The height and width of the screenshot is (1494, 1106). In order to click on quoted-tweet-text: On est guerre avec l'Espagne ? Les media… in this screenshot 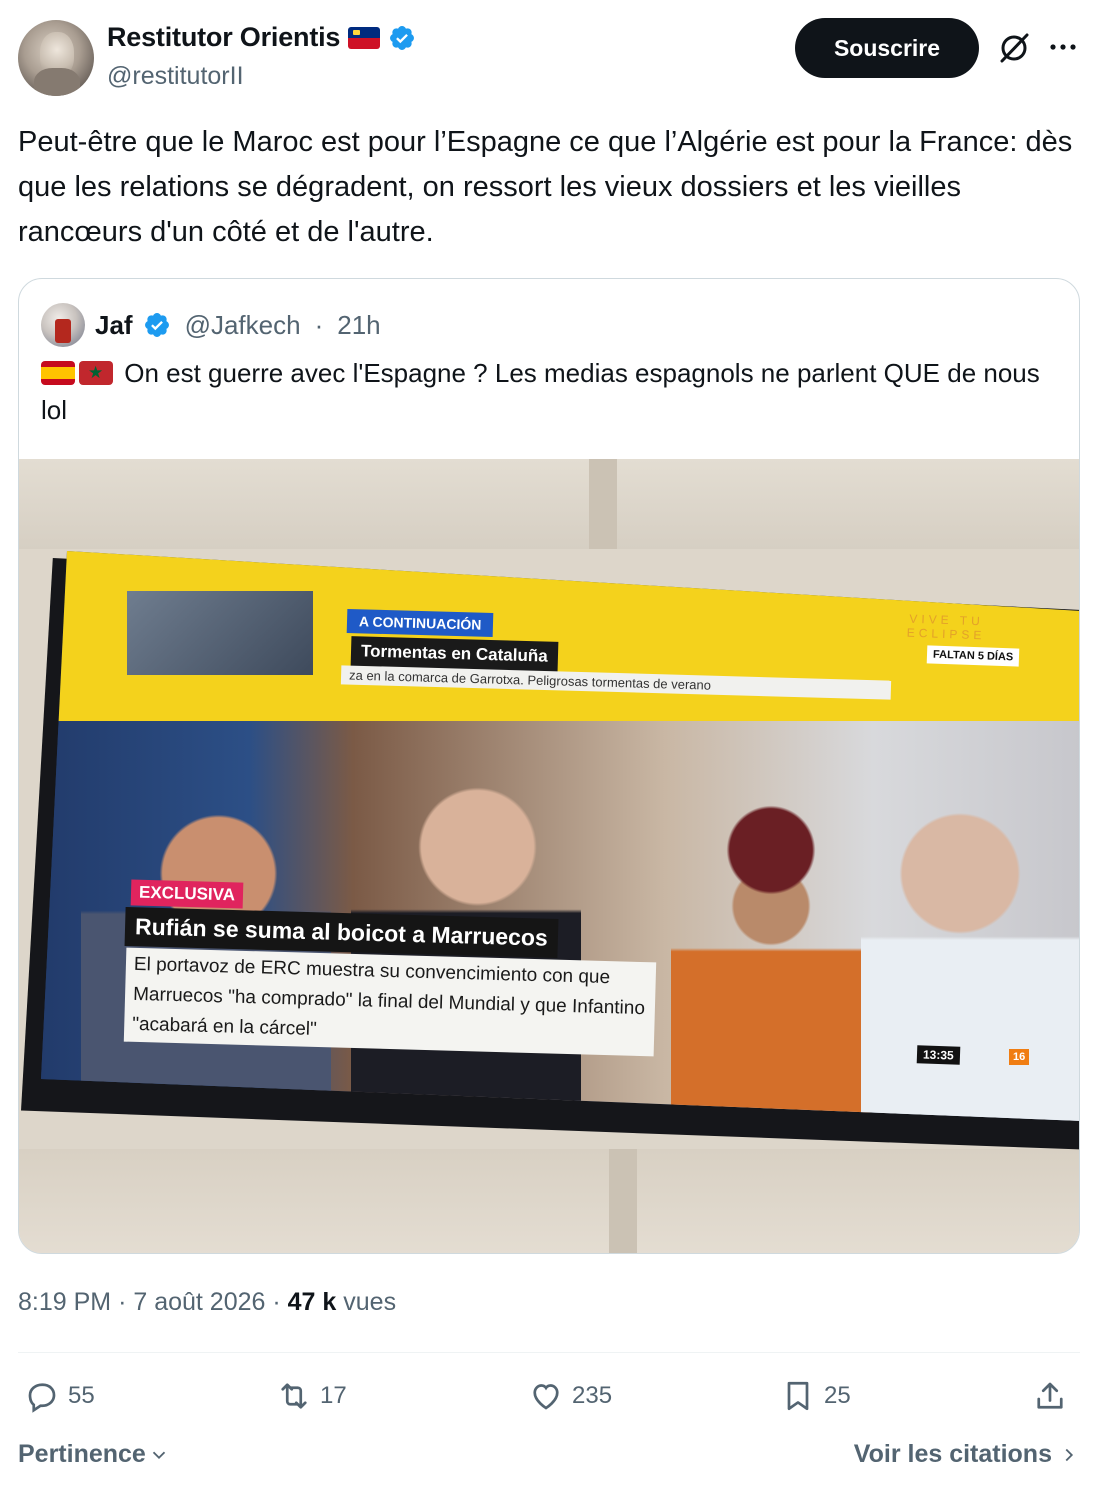, I will do `click(551, 392)`.